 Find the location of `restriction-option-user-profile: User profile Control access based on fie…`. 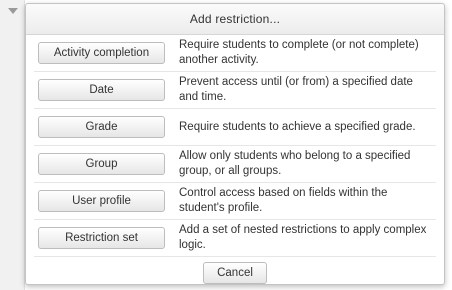

restriction-option-user-profile: User profile Control access based on fie… is located at coordinates (235, 201).